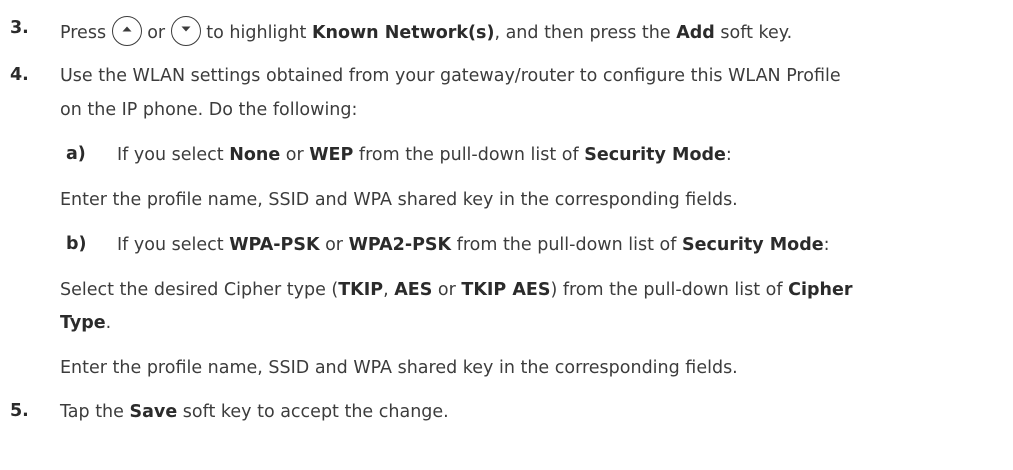 Image resolution: width=1013 pixels, height=470 pixels. What do you see at coordinates (756, 33) in the screenshot?
I see `step-3-text-part: soft key.` at bounding box center [756, 33].